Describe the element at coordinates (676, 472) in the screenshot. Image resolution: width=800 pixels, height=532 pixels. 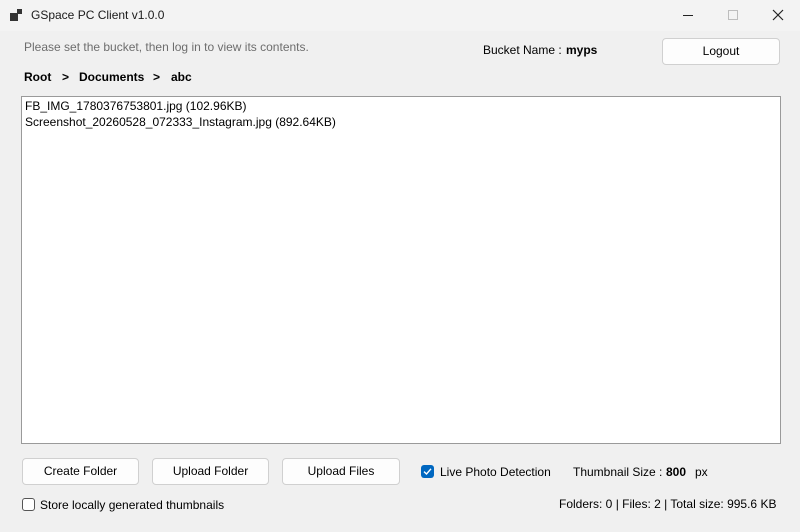
I see `thumbnail-size-value: 800` at that location.